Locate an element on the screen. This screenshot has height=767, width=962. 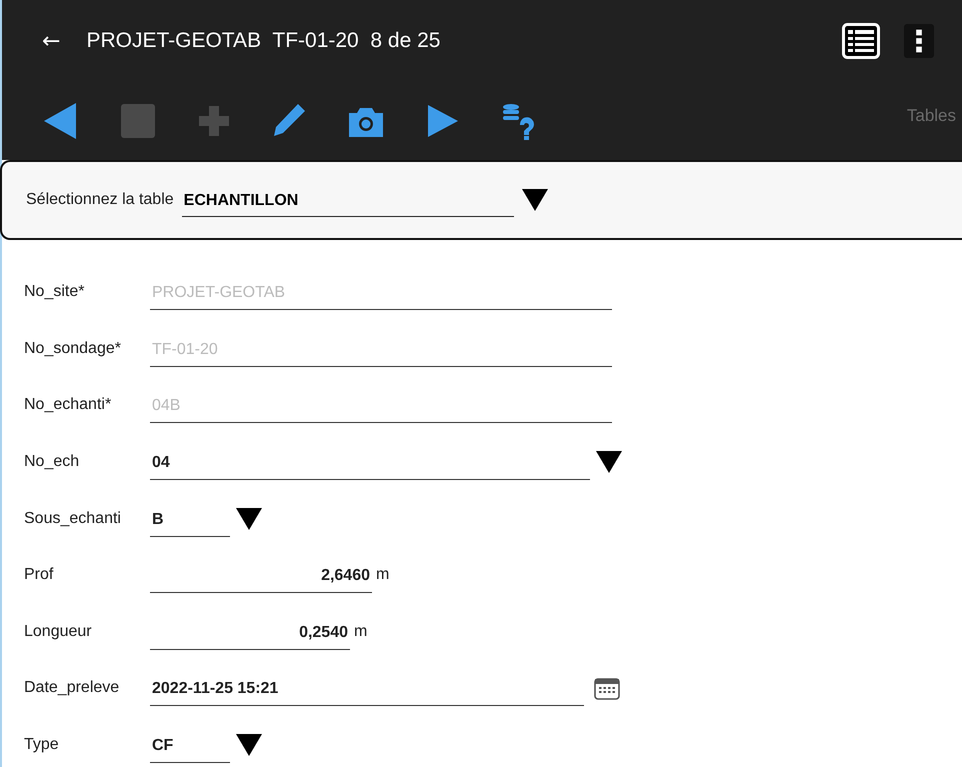
table-dropdown: ECHANTILLON is located at coordinates (348, 204).